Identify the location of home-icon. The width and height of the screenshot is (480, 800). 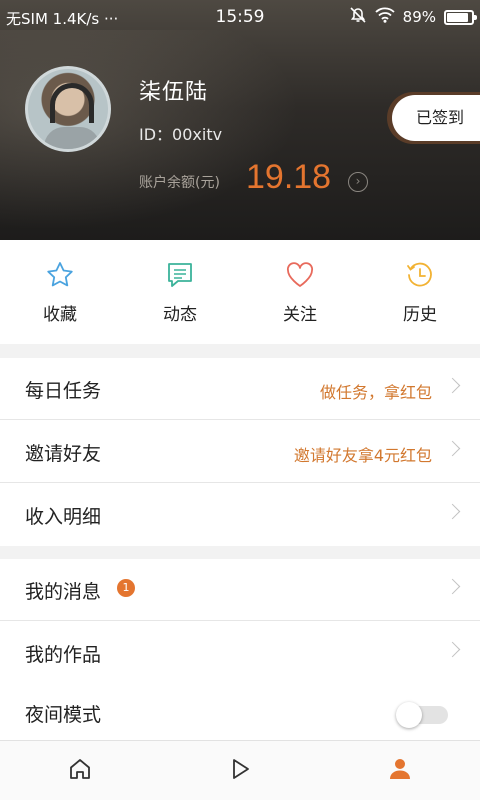
(80, 771).